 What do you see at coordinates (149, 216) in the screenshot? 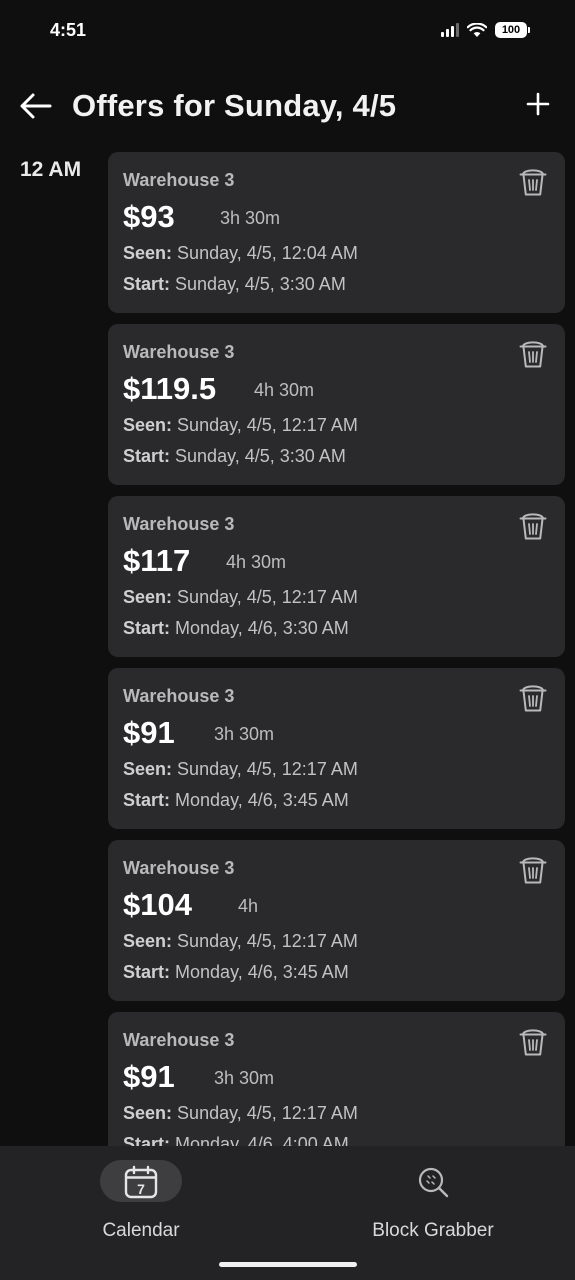
I see `offer-price: $93` at bounding box center [149, 216].